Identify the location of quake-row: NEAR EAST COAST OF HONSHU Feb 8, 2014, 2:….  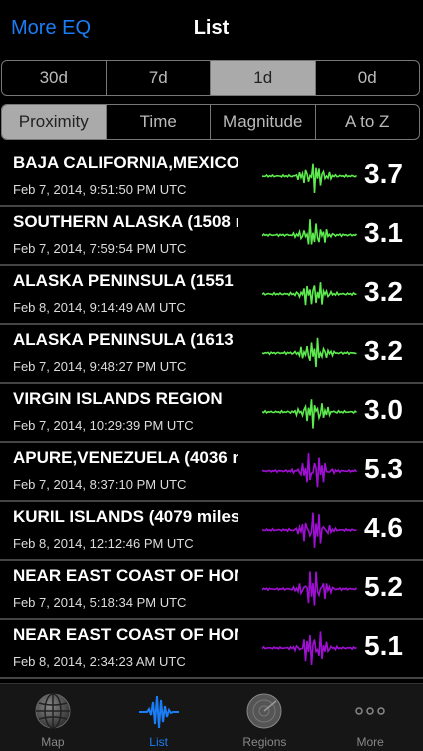
(211, 649).